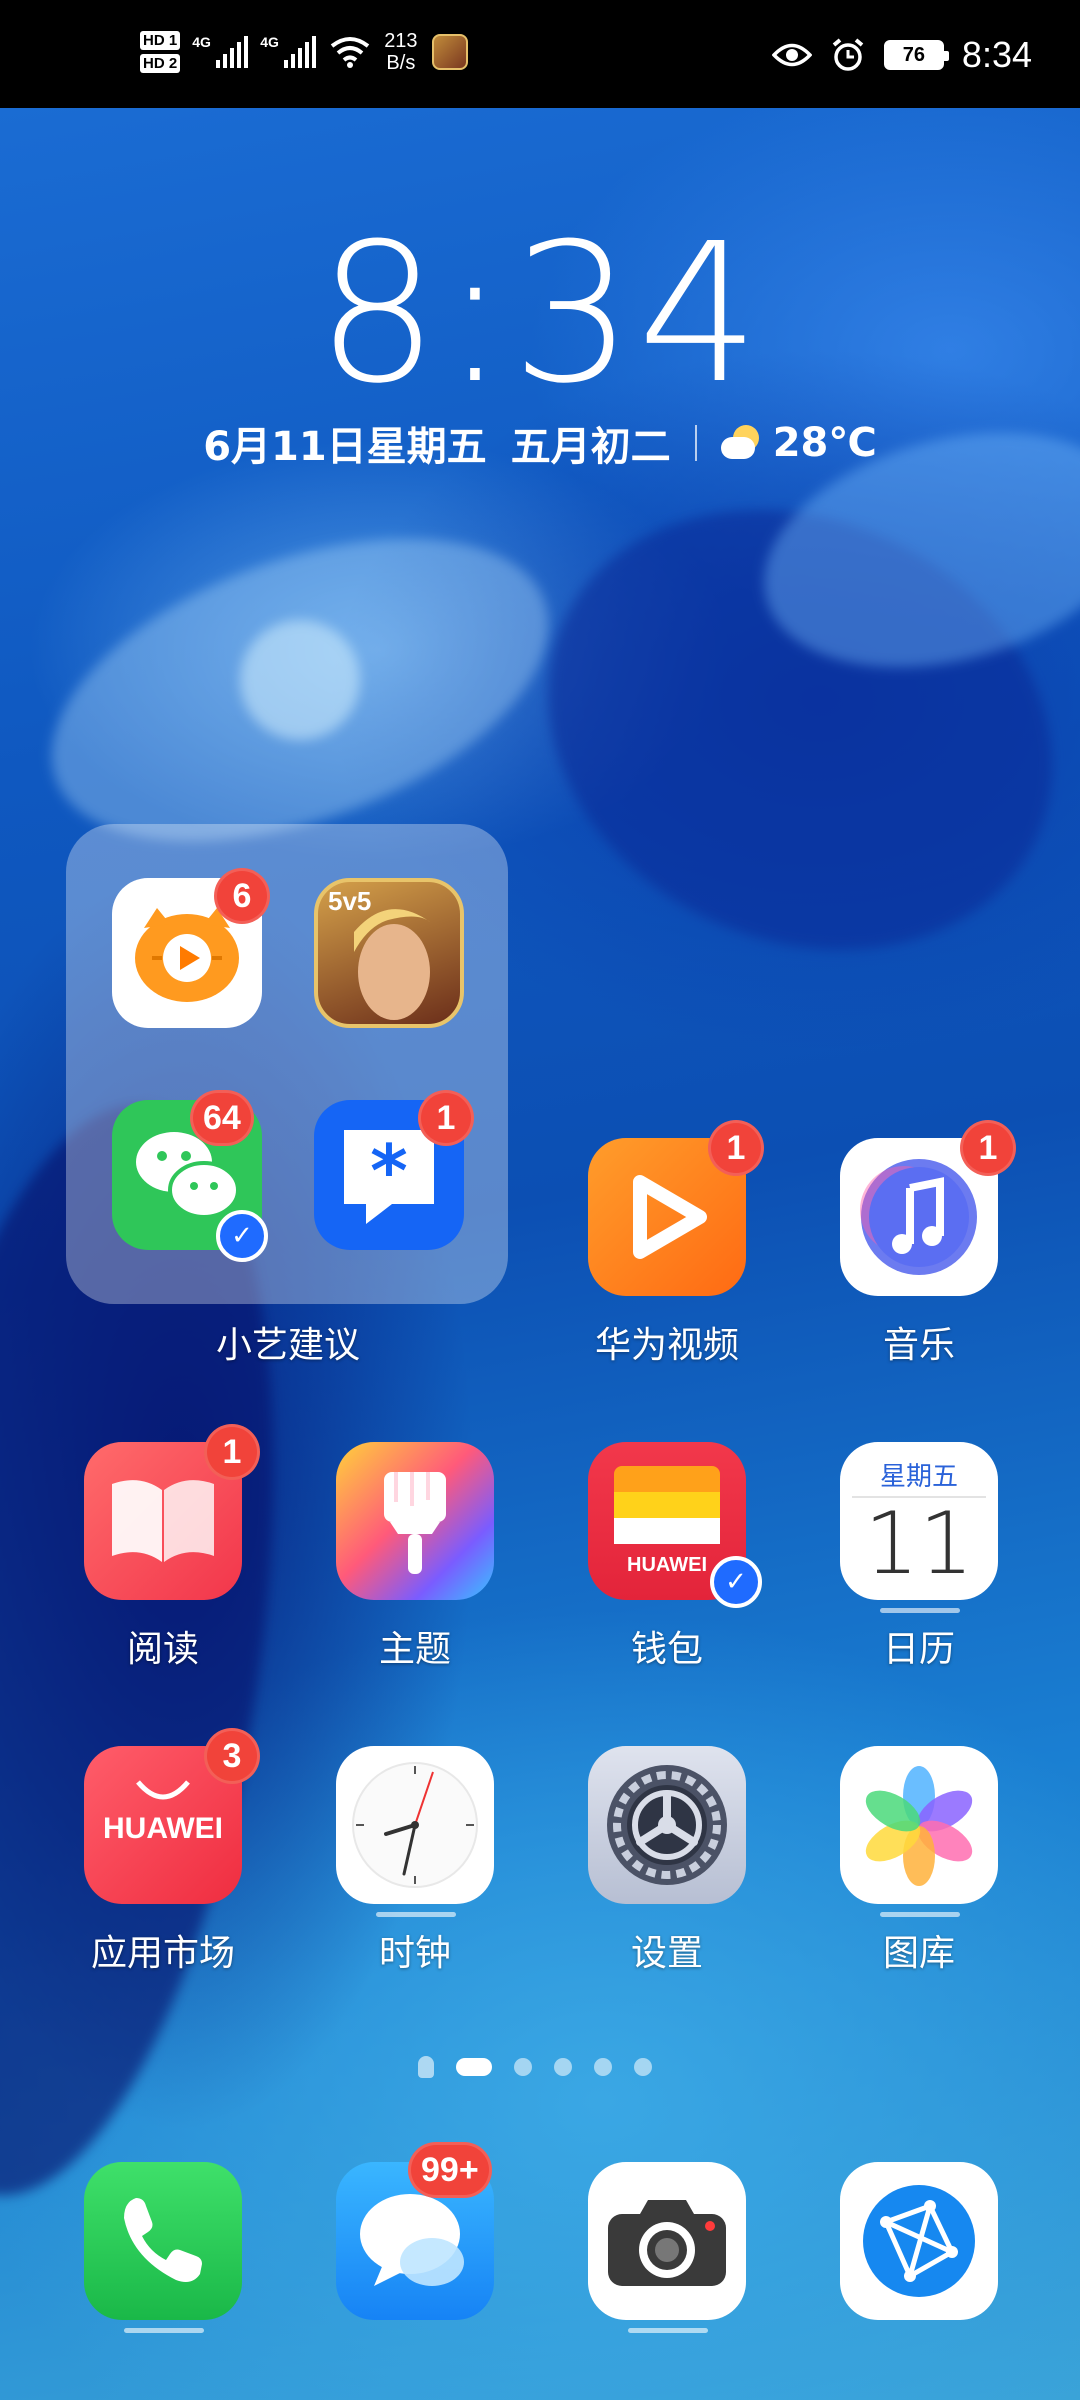  Describe the element at coordinates (446, 1118) in the screenshot. I see `dingtalk-badge: 1` at that location.